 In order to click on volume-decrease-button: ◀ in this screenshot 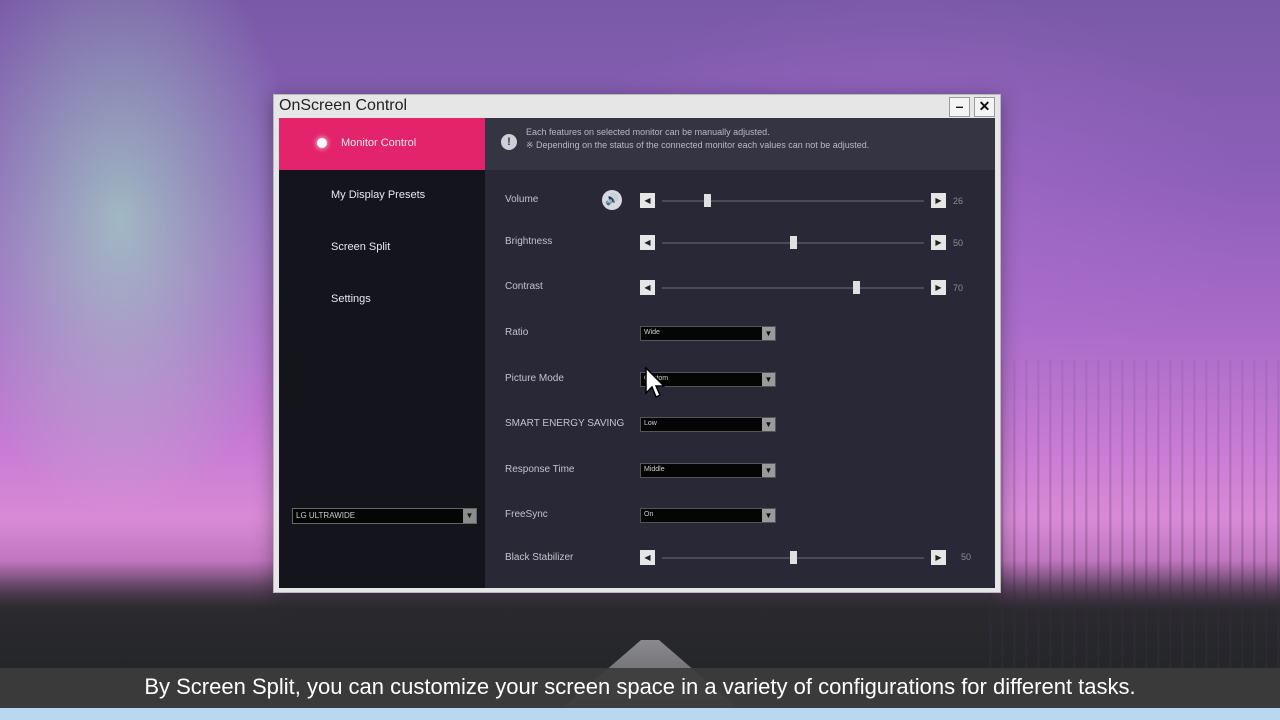, I will do `click(647, 200)`.